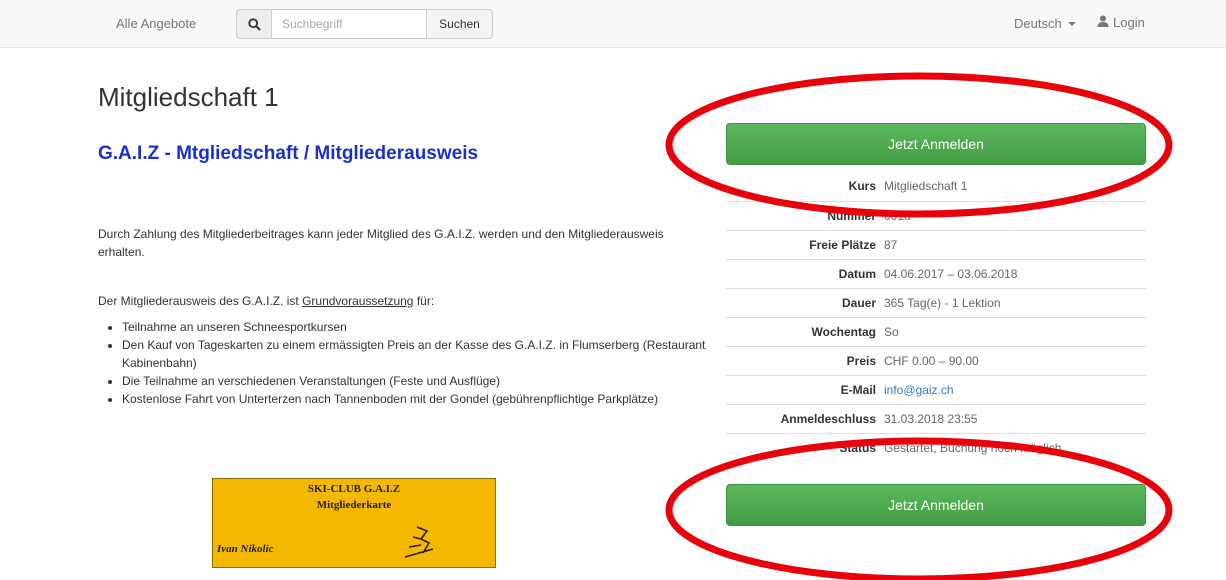 The width and height of the screenshot is (1226, 580). I want to click on table-row: Wochentag So, so click(936, 331).